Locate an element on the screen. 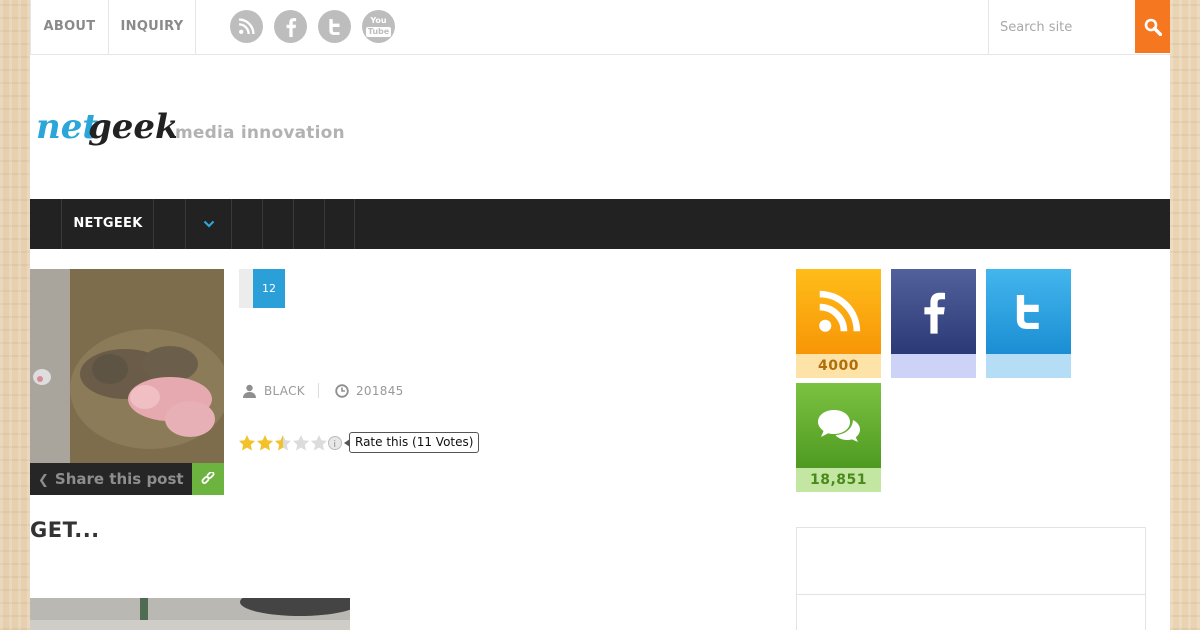 Image resolution: width=1200 pixels, height=630 pixels. post-thumbnail is located at coordinates (127, 366).